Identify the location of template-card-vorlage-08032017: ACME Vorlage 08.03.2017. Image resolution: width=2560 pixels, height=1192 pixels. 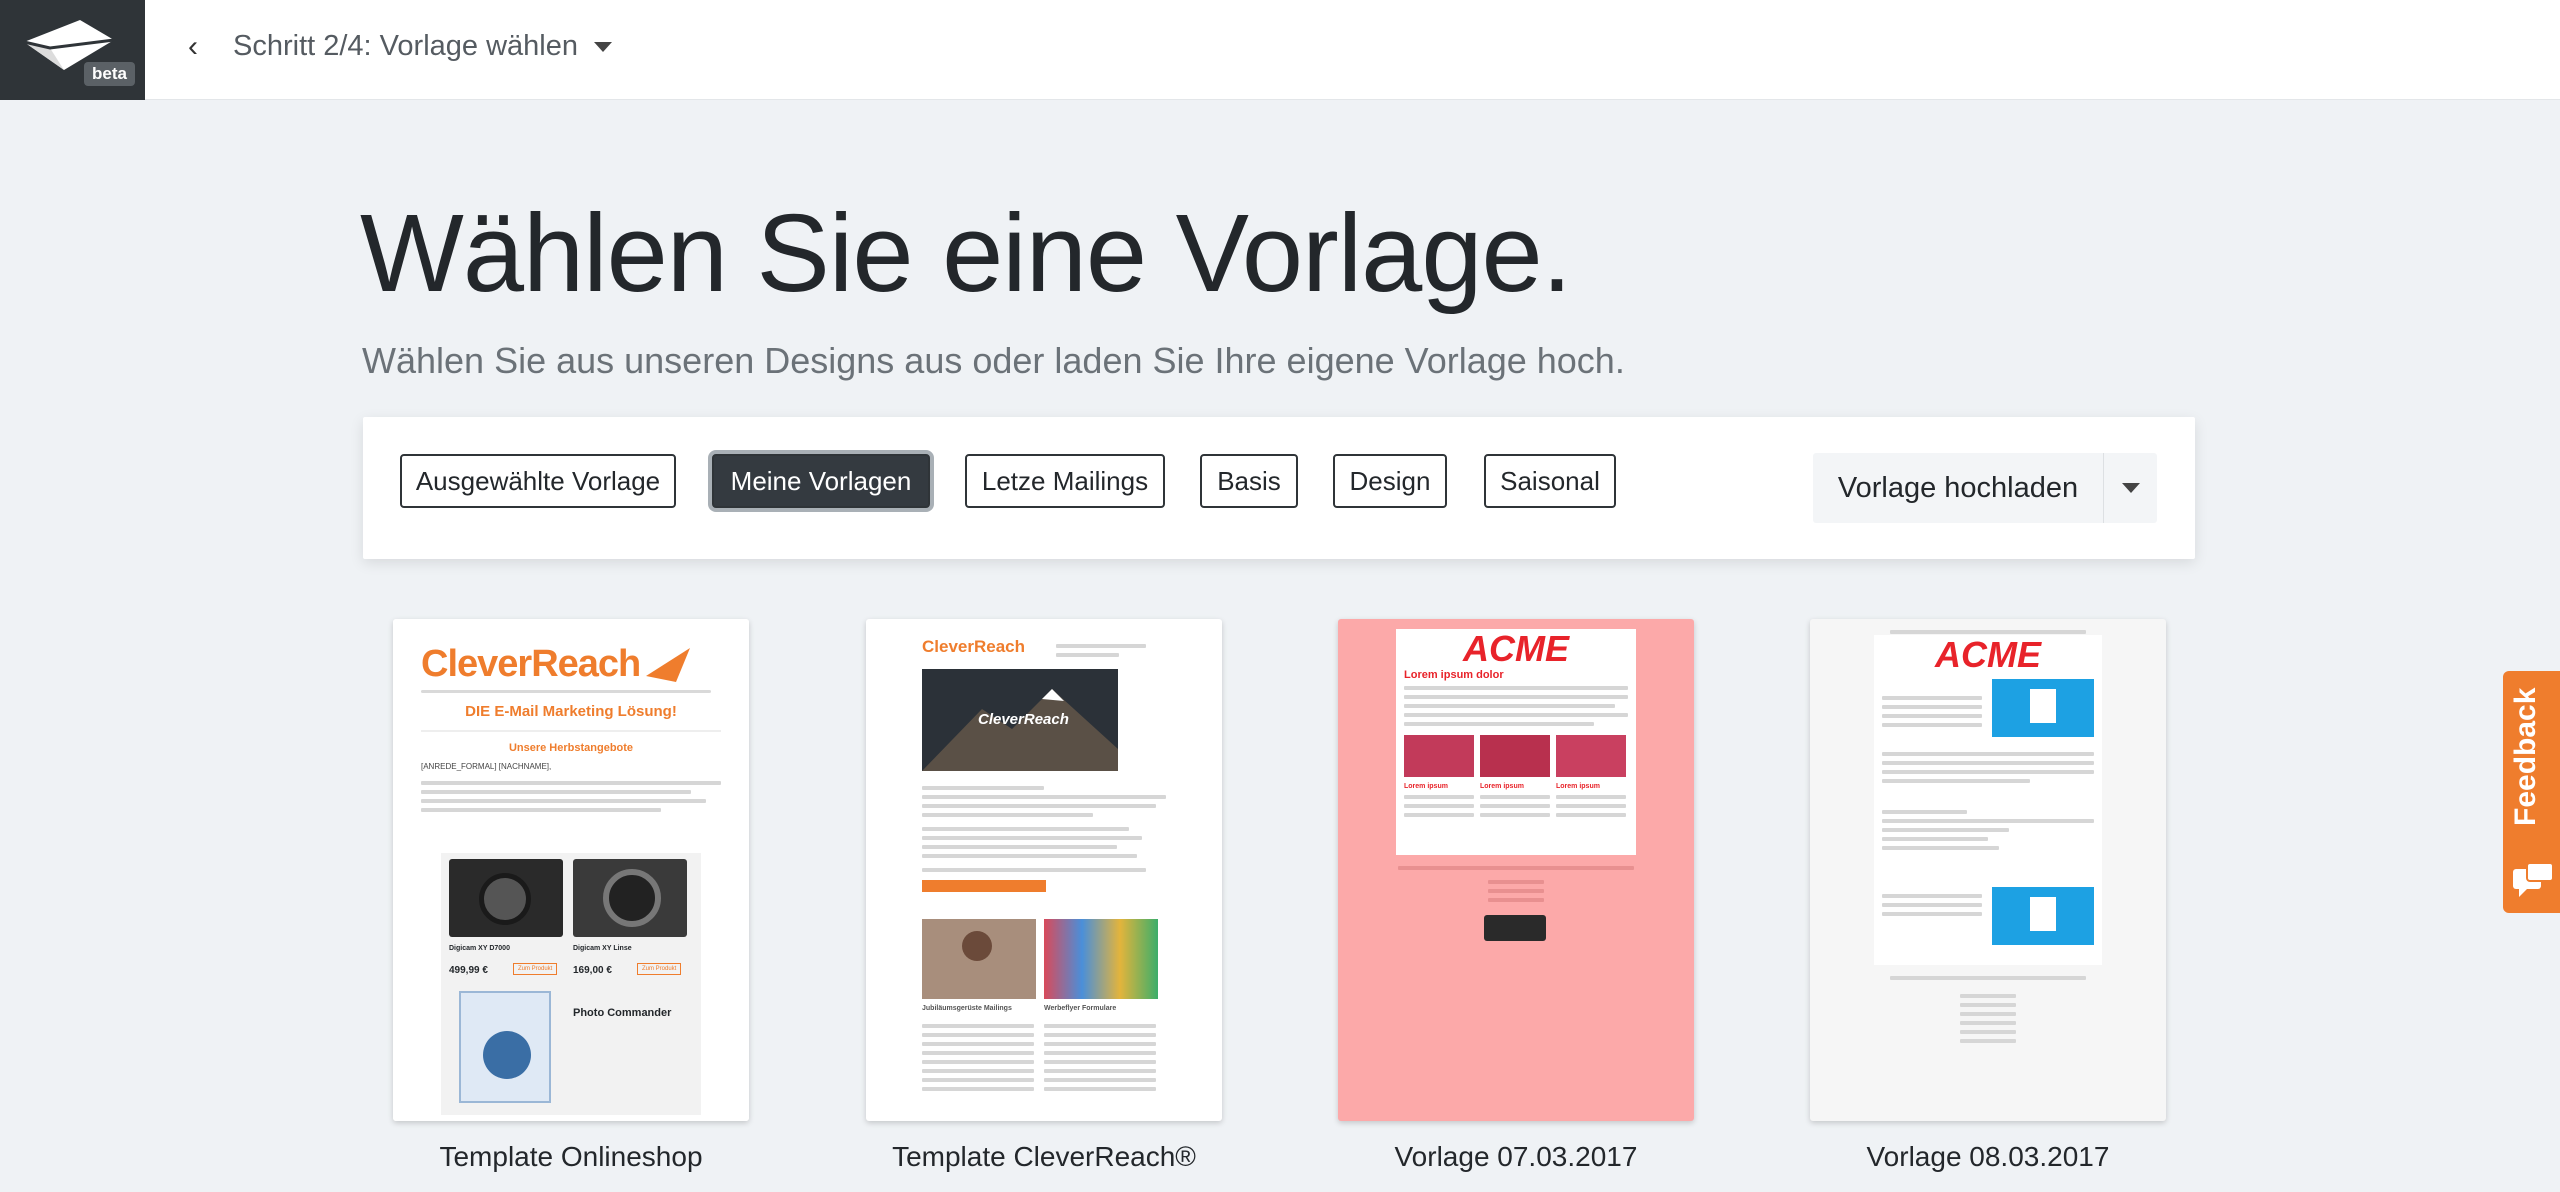
(1988, 896).